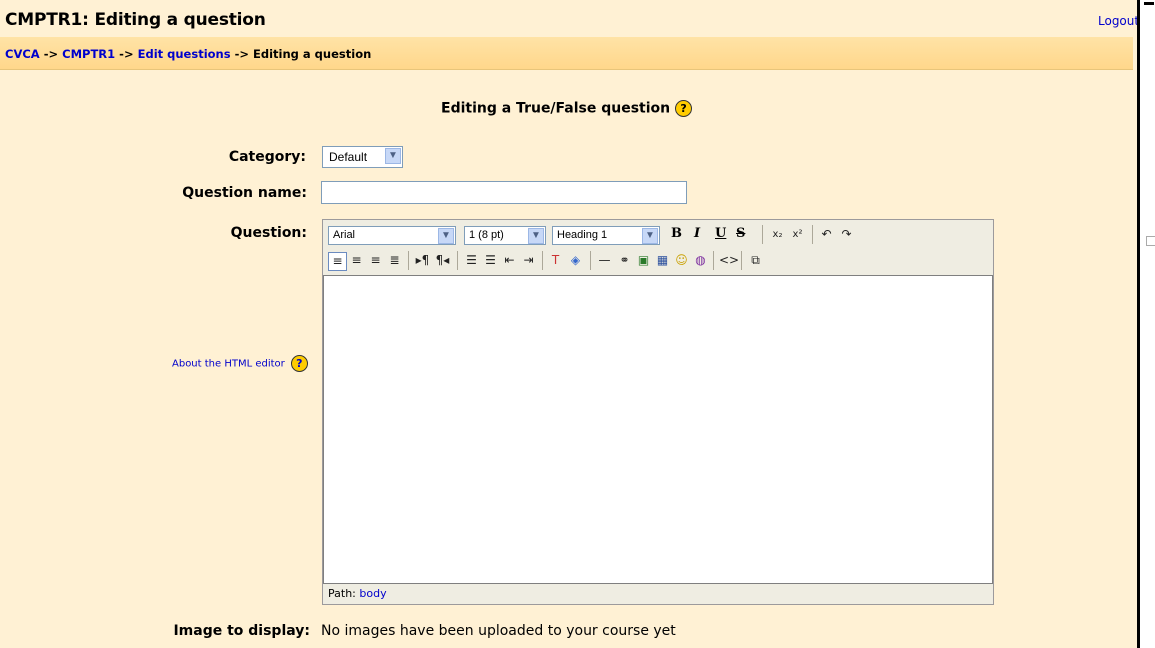 The width and height of the screenshot is (1155, 648). I want to click on format-select: Heading 1 ▼, so click(606, 235).